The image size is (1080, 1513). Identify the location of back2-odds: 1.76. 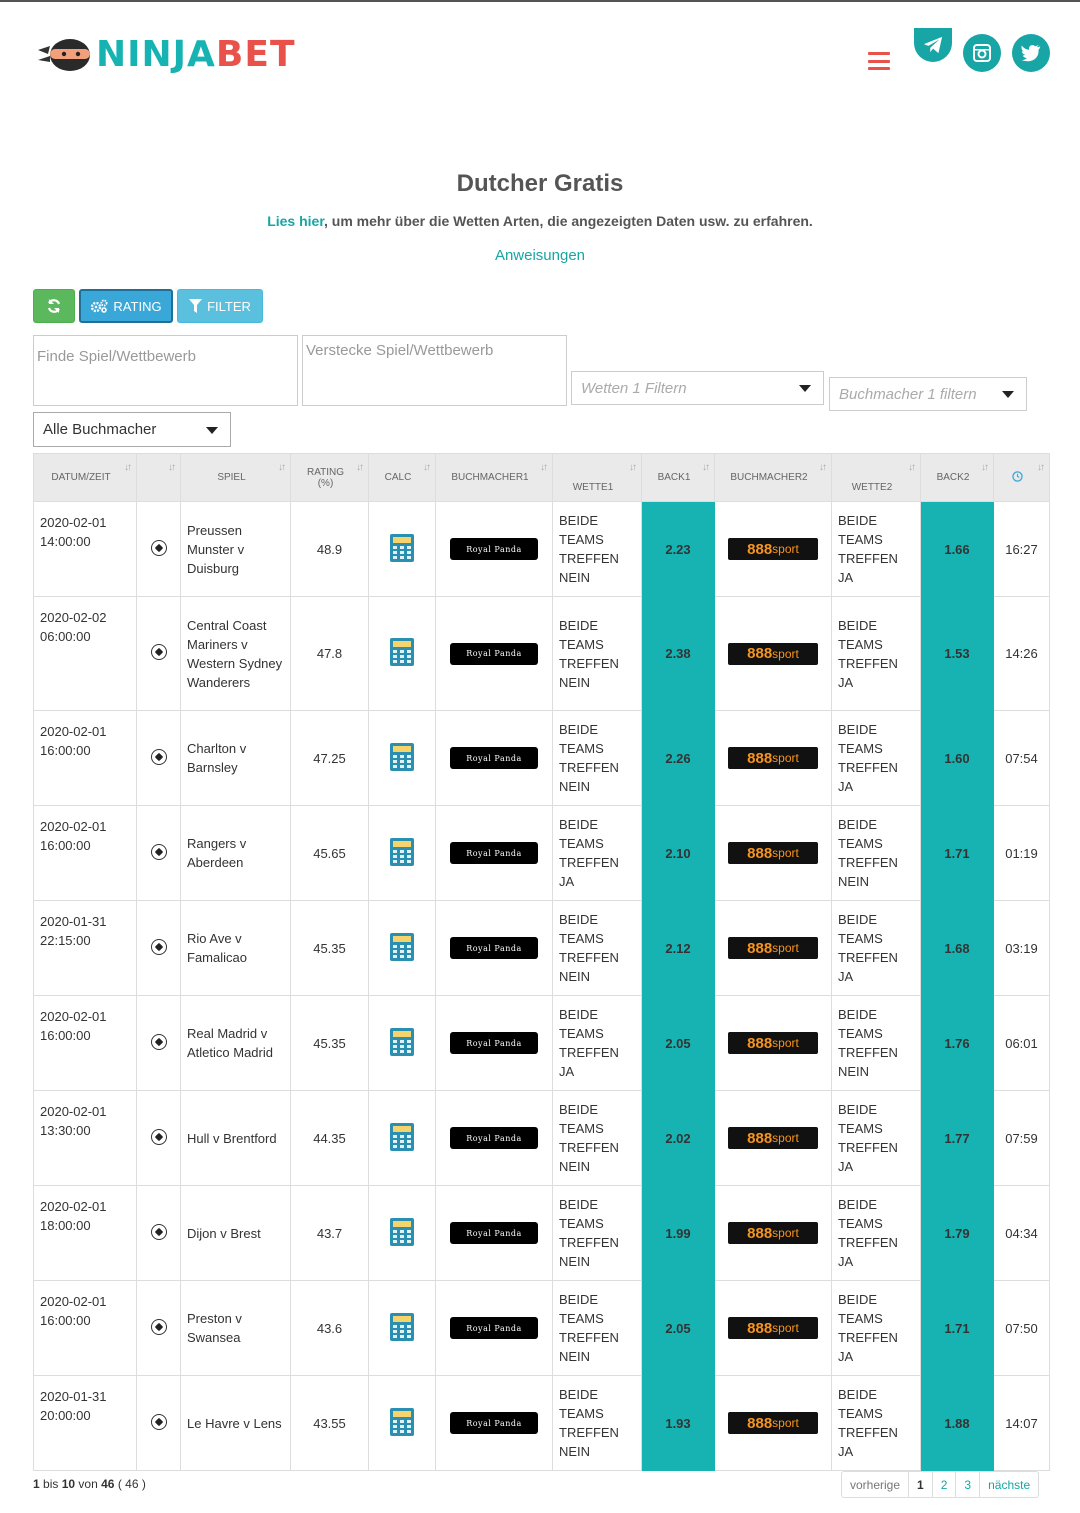
(957, 1043).